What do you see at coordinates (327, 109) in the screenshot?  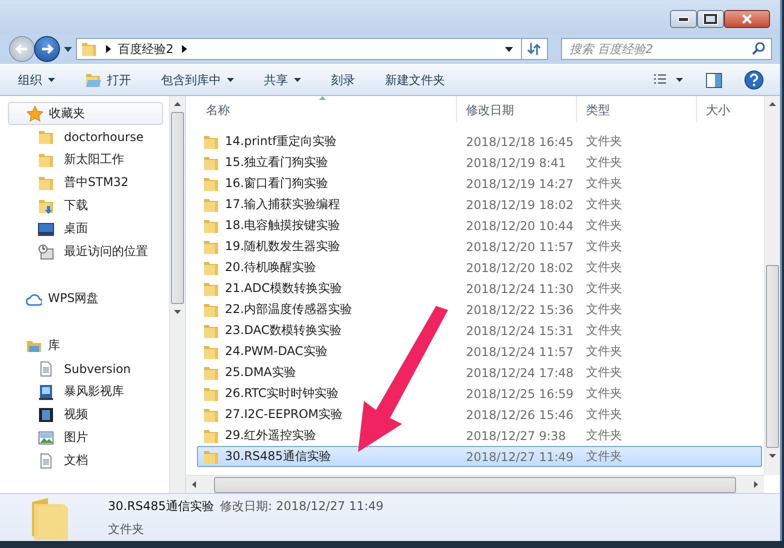 I see `column-header: 名称` at bounding box center [327, 109].